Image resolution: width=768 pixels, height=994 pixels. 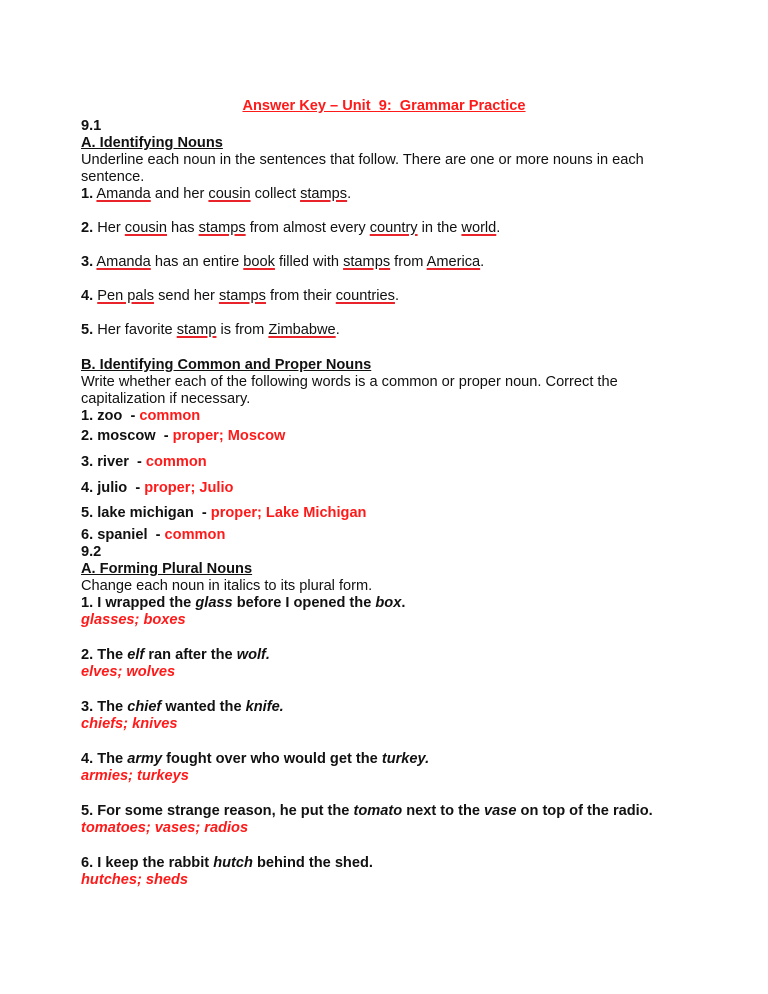 What do you see at coordinates (113, 177) in the screenshot?
I see `instructions-nouns-line2: sentence.` at bounding box center [113, 177].